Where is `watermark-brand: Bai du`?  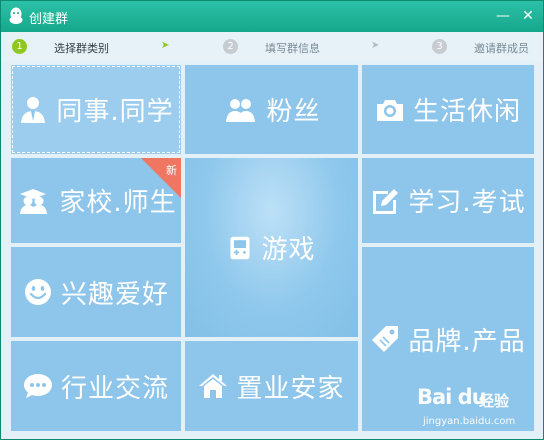 watermark-brand: Bai du is located at coordinates (452, 397).